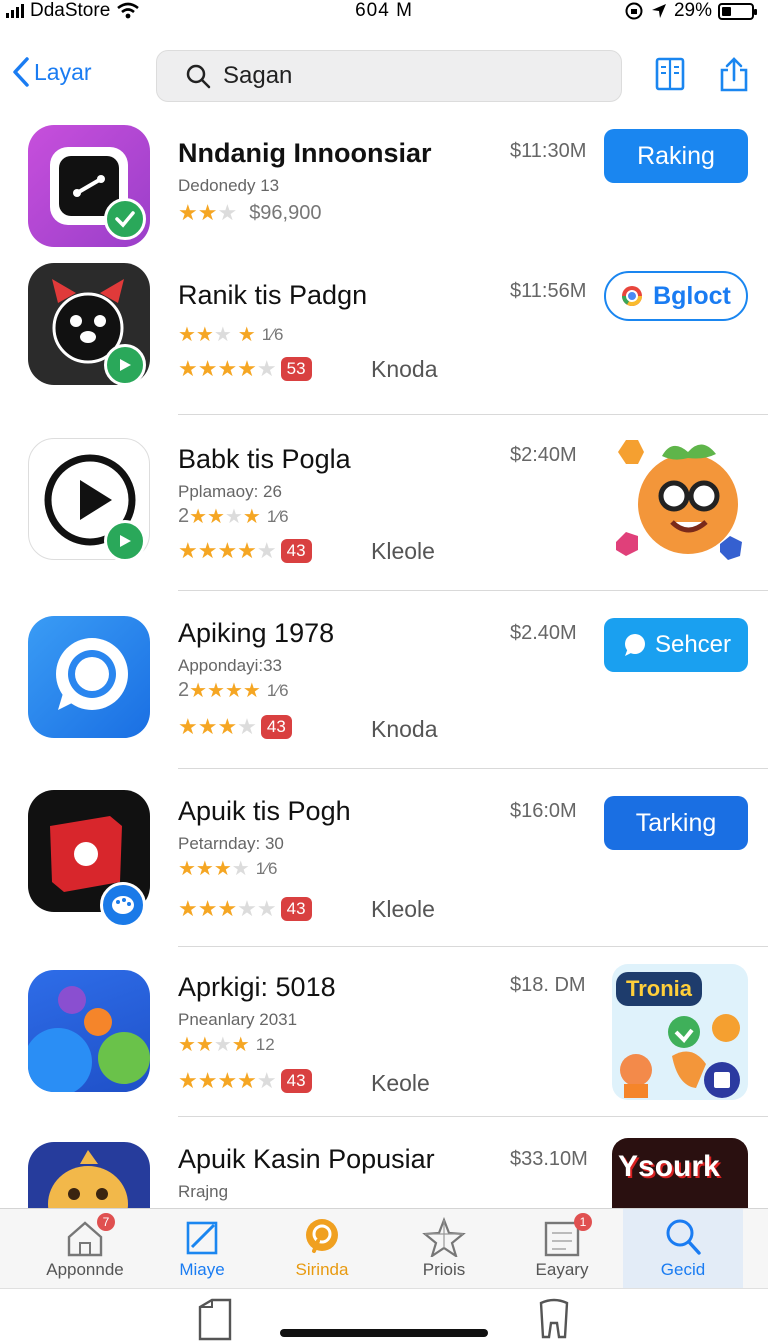 The height and width of the screenshot is (1344, 768). I want to click on play-badge-icon, so click(125, 365).